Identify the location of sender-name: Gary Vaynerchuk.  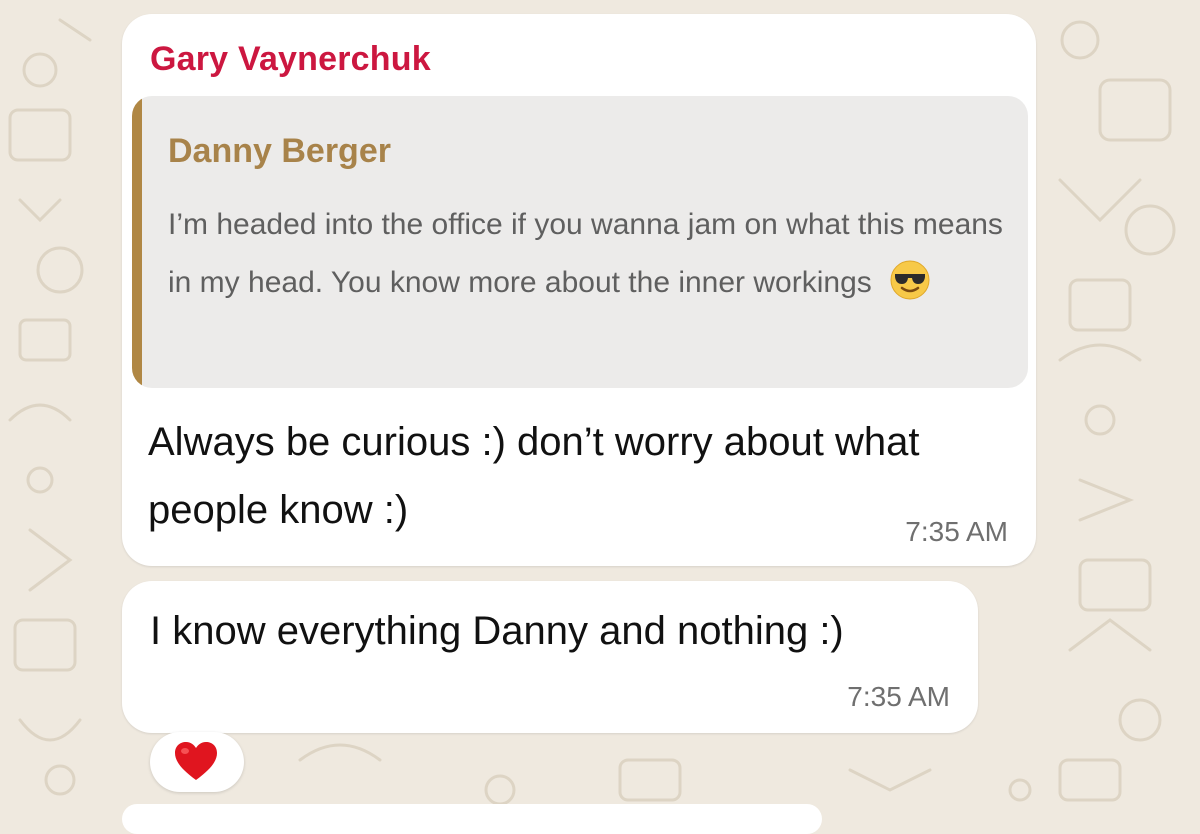
(290, 59).